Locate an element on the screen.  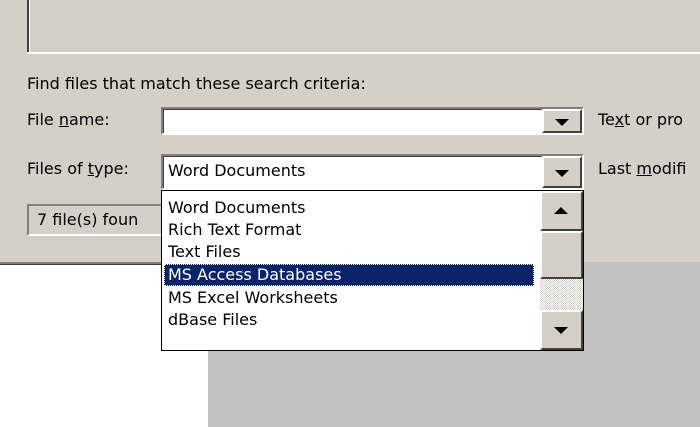
scroll-up-button is located at coordinates (561, 211).